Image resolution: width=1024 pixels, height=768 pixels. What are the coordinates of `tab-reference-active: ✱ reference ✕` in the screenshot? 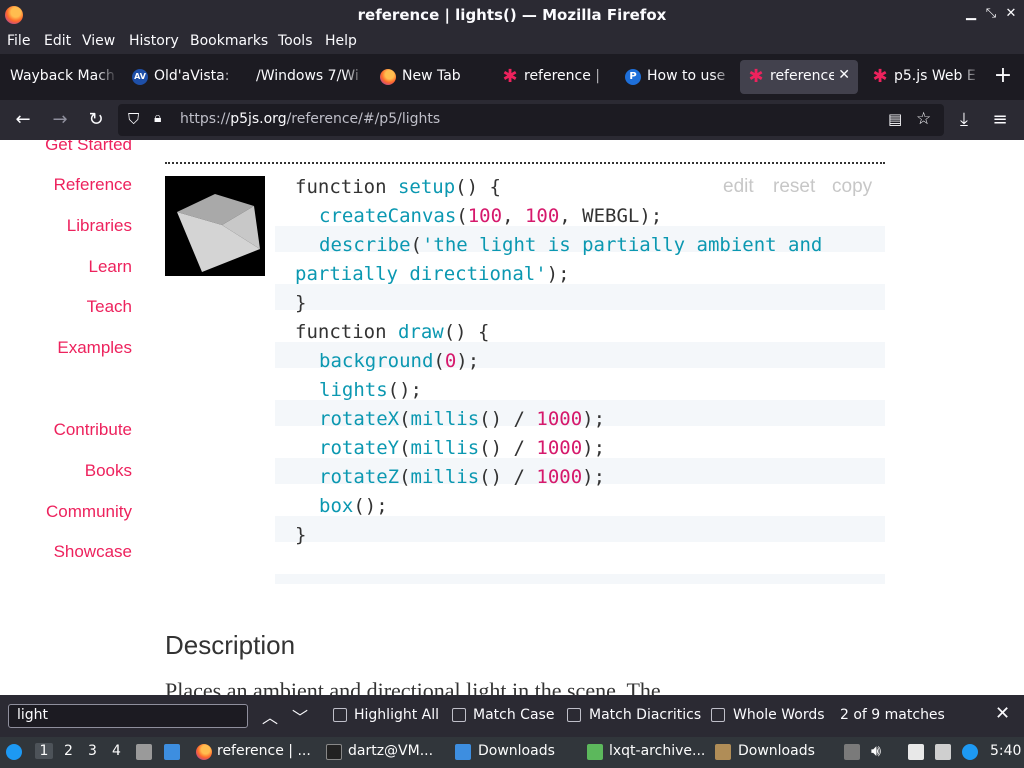 It's located at (799, 77).